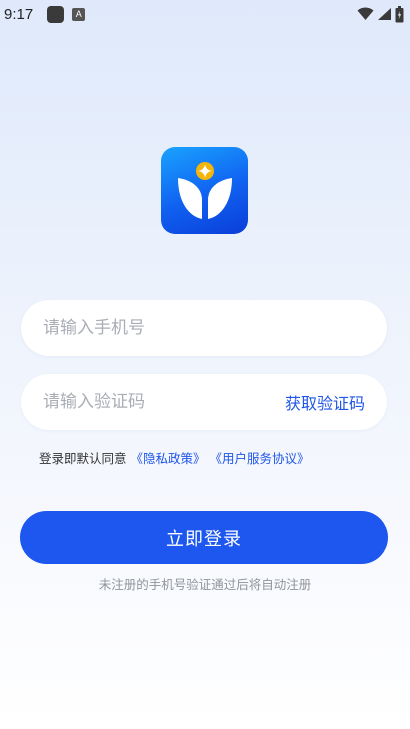  Describe the element at coordinates (204, 537) in the screenshot. I see `login-button: 立即登录` at that location.